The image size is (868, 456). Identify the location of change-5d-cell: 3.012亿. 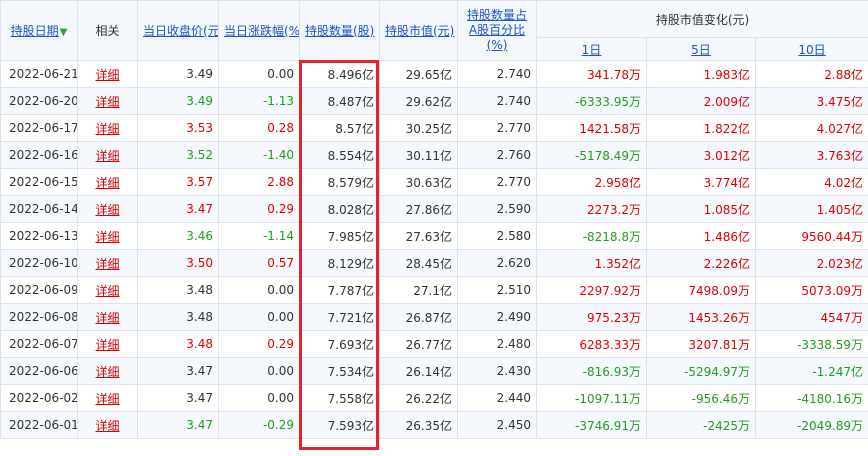
(701, 155).